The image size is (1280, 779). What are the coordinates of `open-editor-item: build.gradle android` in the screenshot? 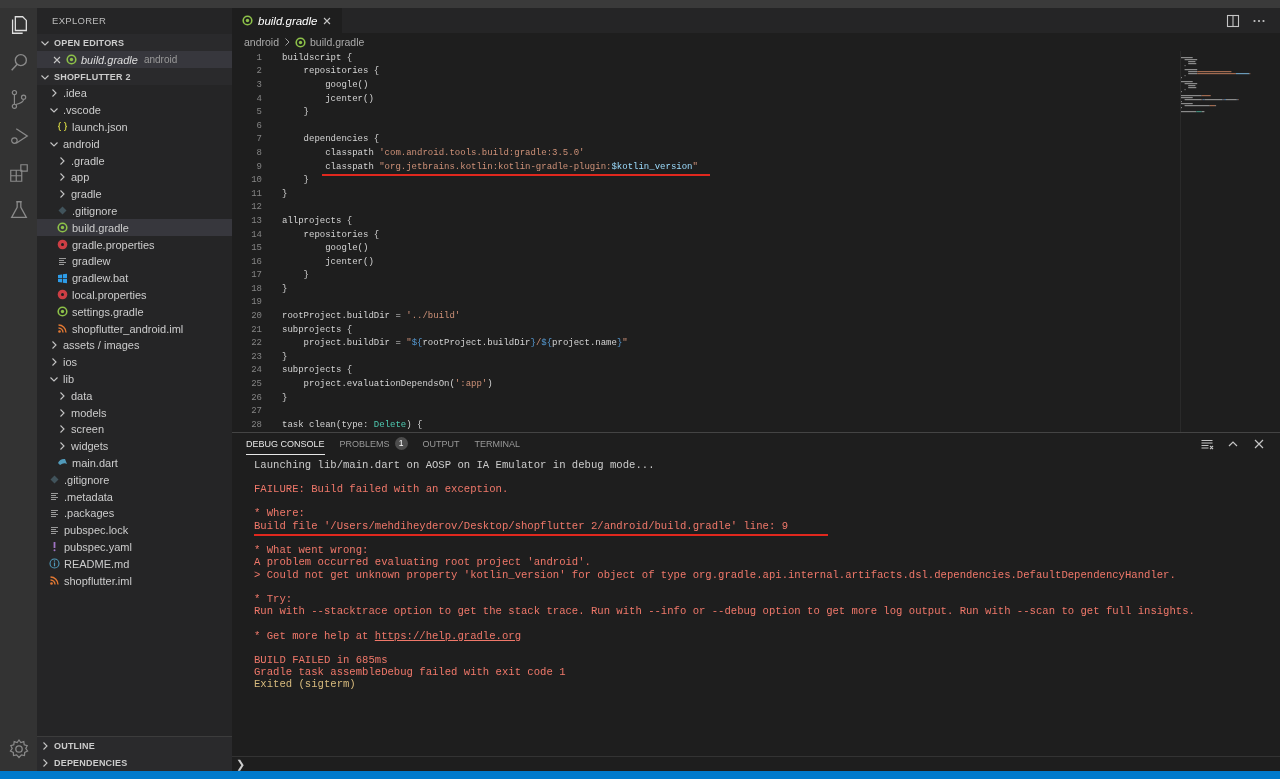 It's located at (134, 59).